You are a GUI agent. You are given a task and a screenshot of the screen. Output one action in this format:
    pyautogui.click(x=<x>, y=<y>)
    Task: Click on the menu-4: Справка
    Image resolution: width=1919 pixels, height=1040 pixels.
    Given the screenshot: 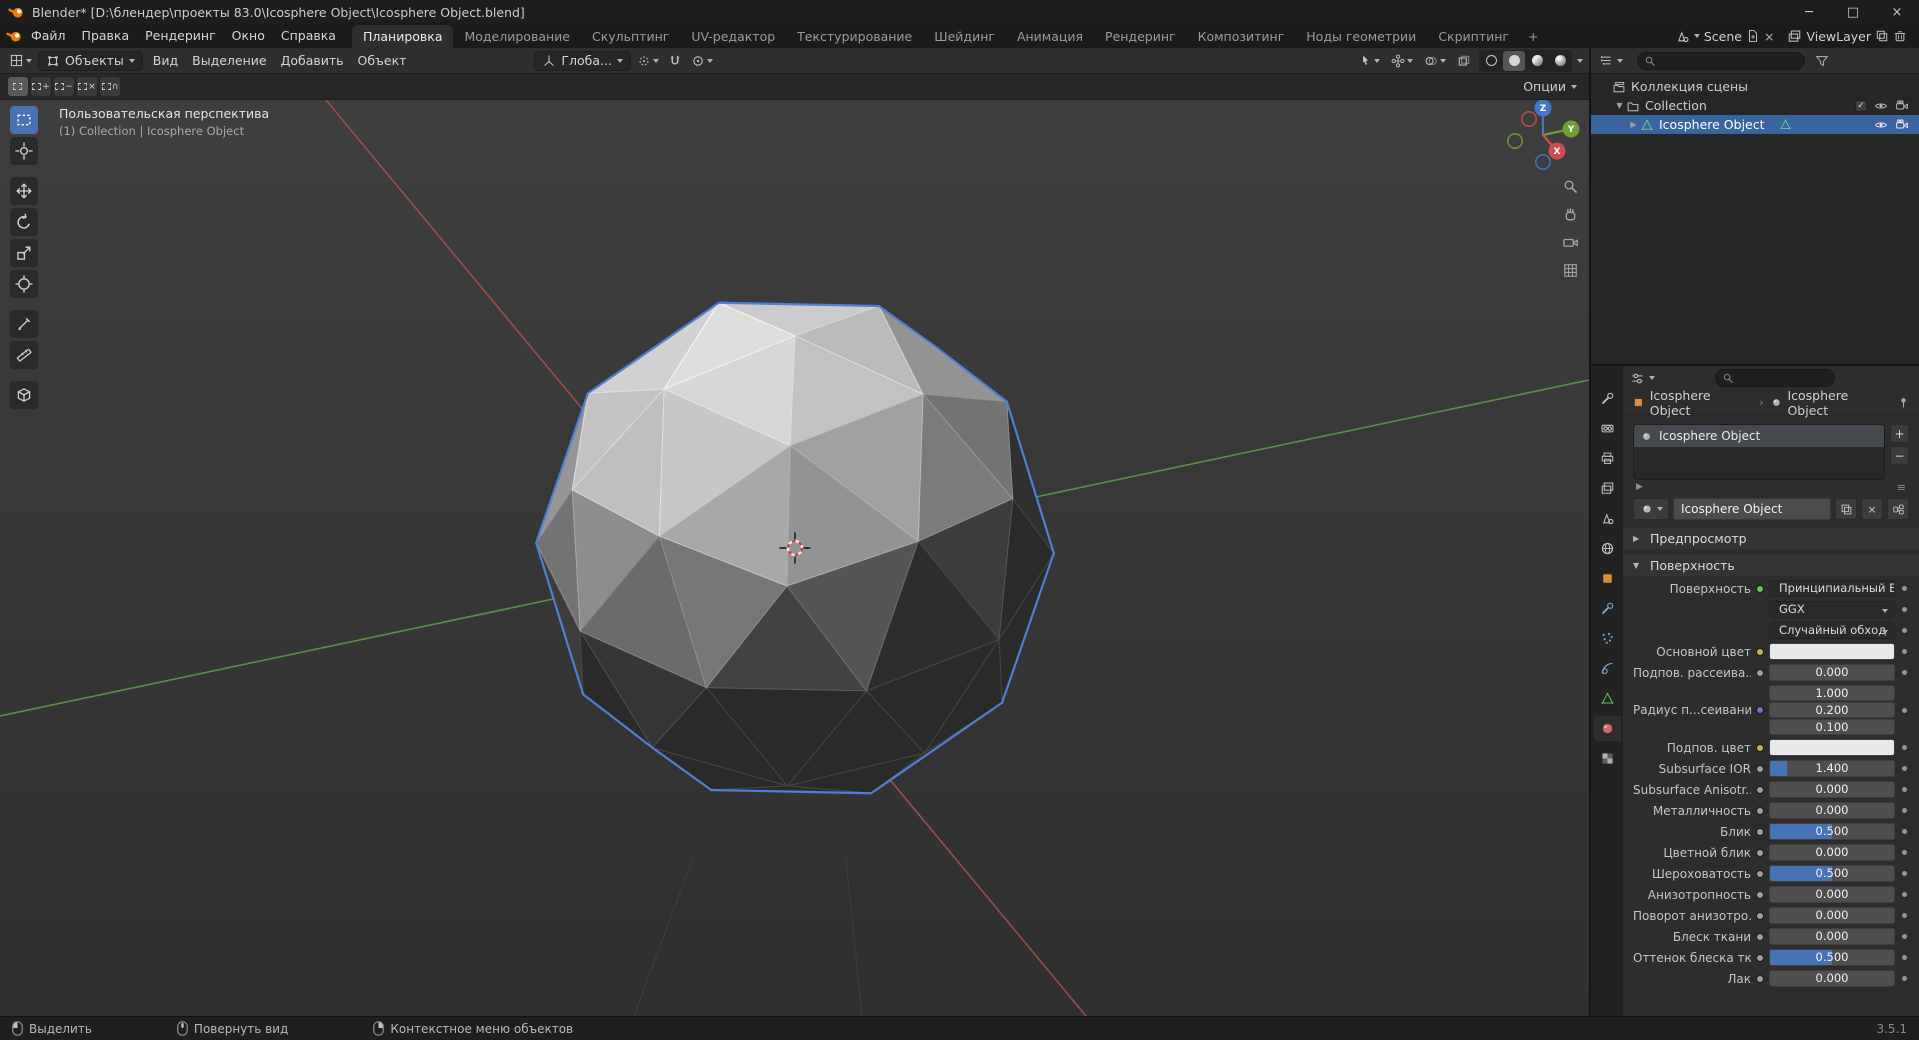 What is the action you would take?
    pyautogui.click(x=308, y=36)
    